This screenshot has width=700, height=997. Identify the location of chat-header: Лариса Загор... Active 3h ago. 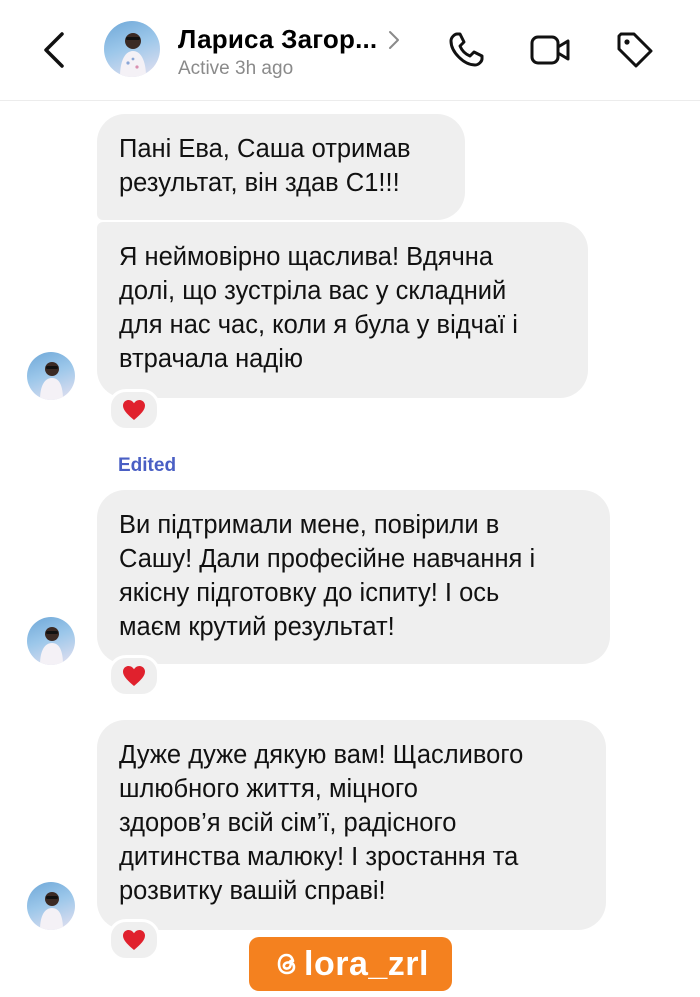
(350, 50).